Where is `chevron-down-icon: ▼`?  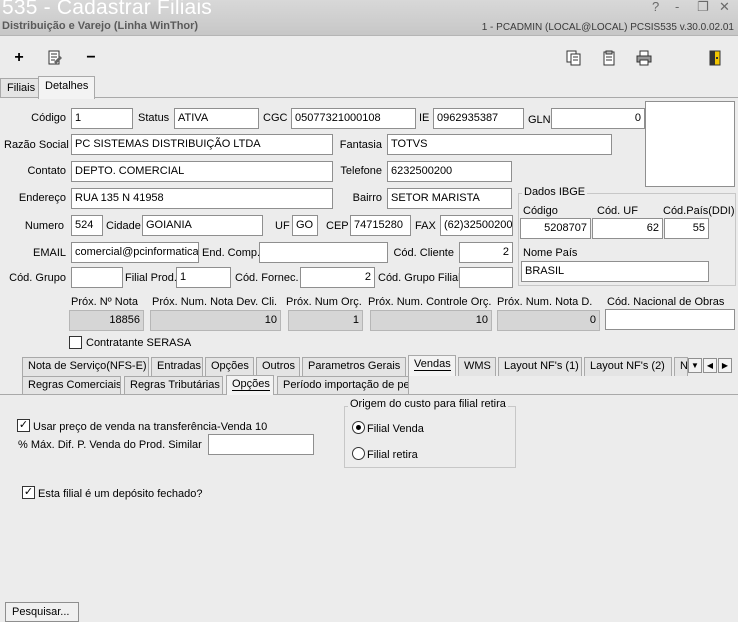 chevron-down-icon: ▼ is located at coordinates (695, 365).